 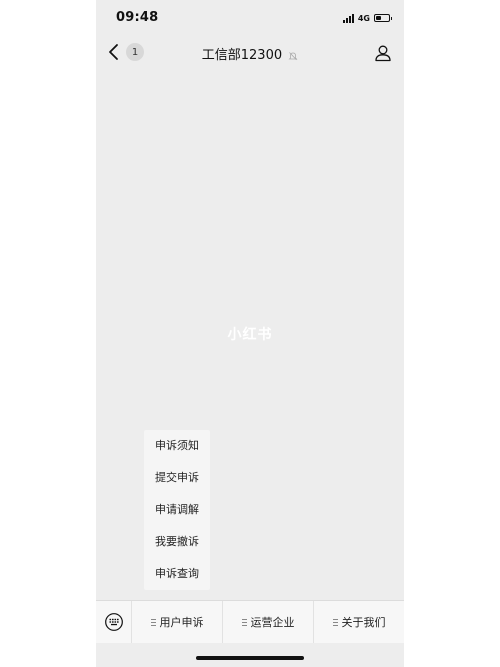 I want to click on chat-title: 工信部12300, so click(x=250, y=53).